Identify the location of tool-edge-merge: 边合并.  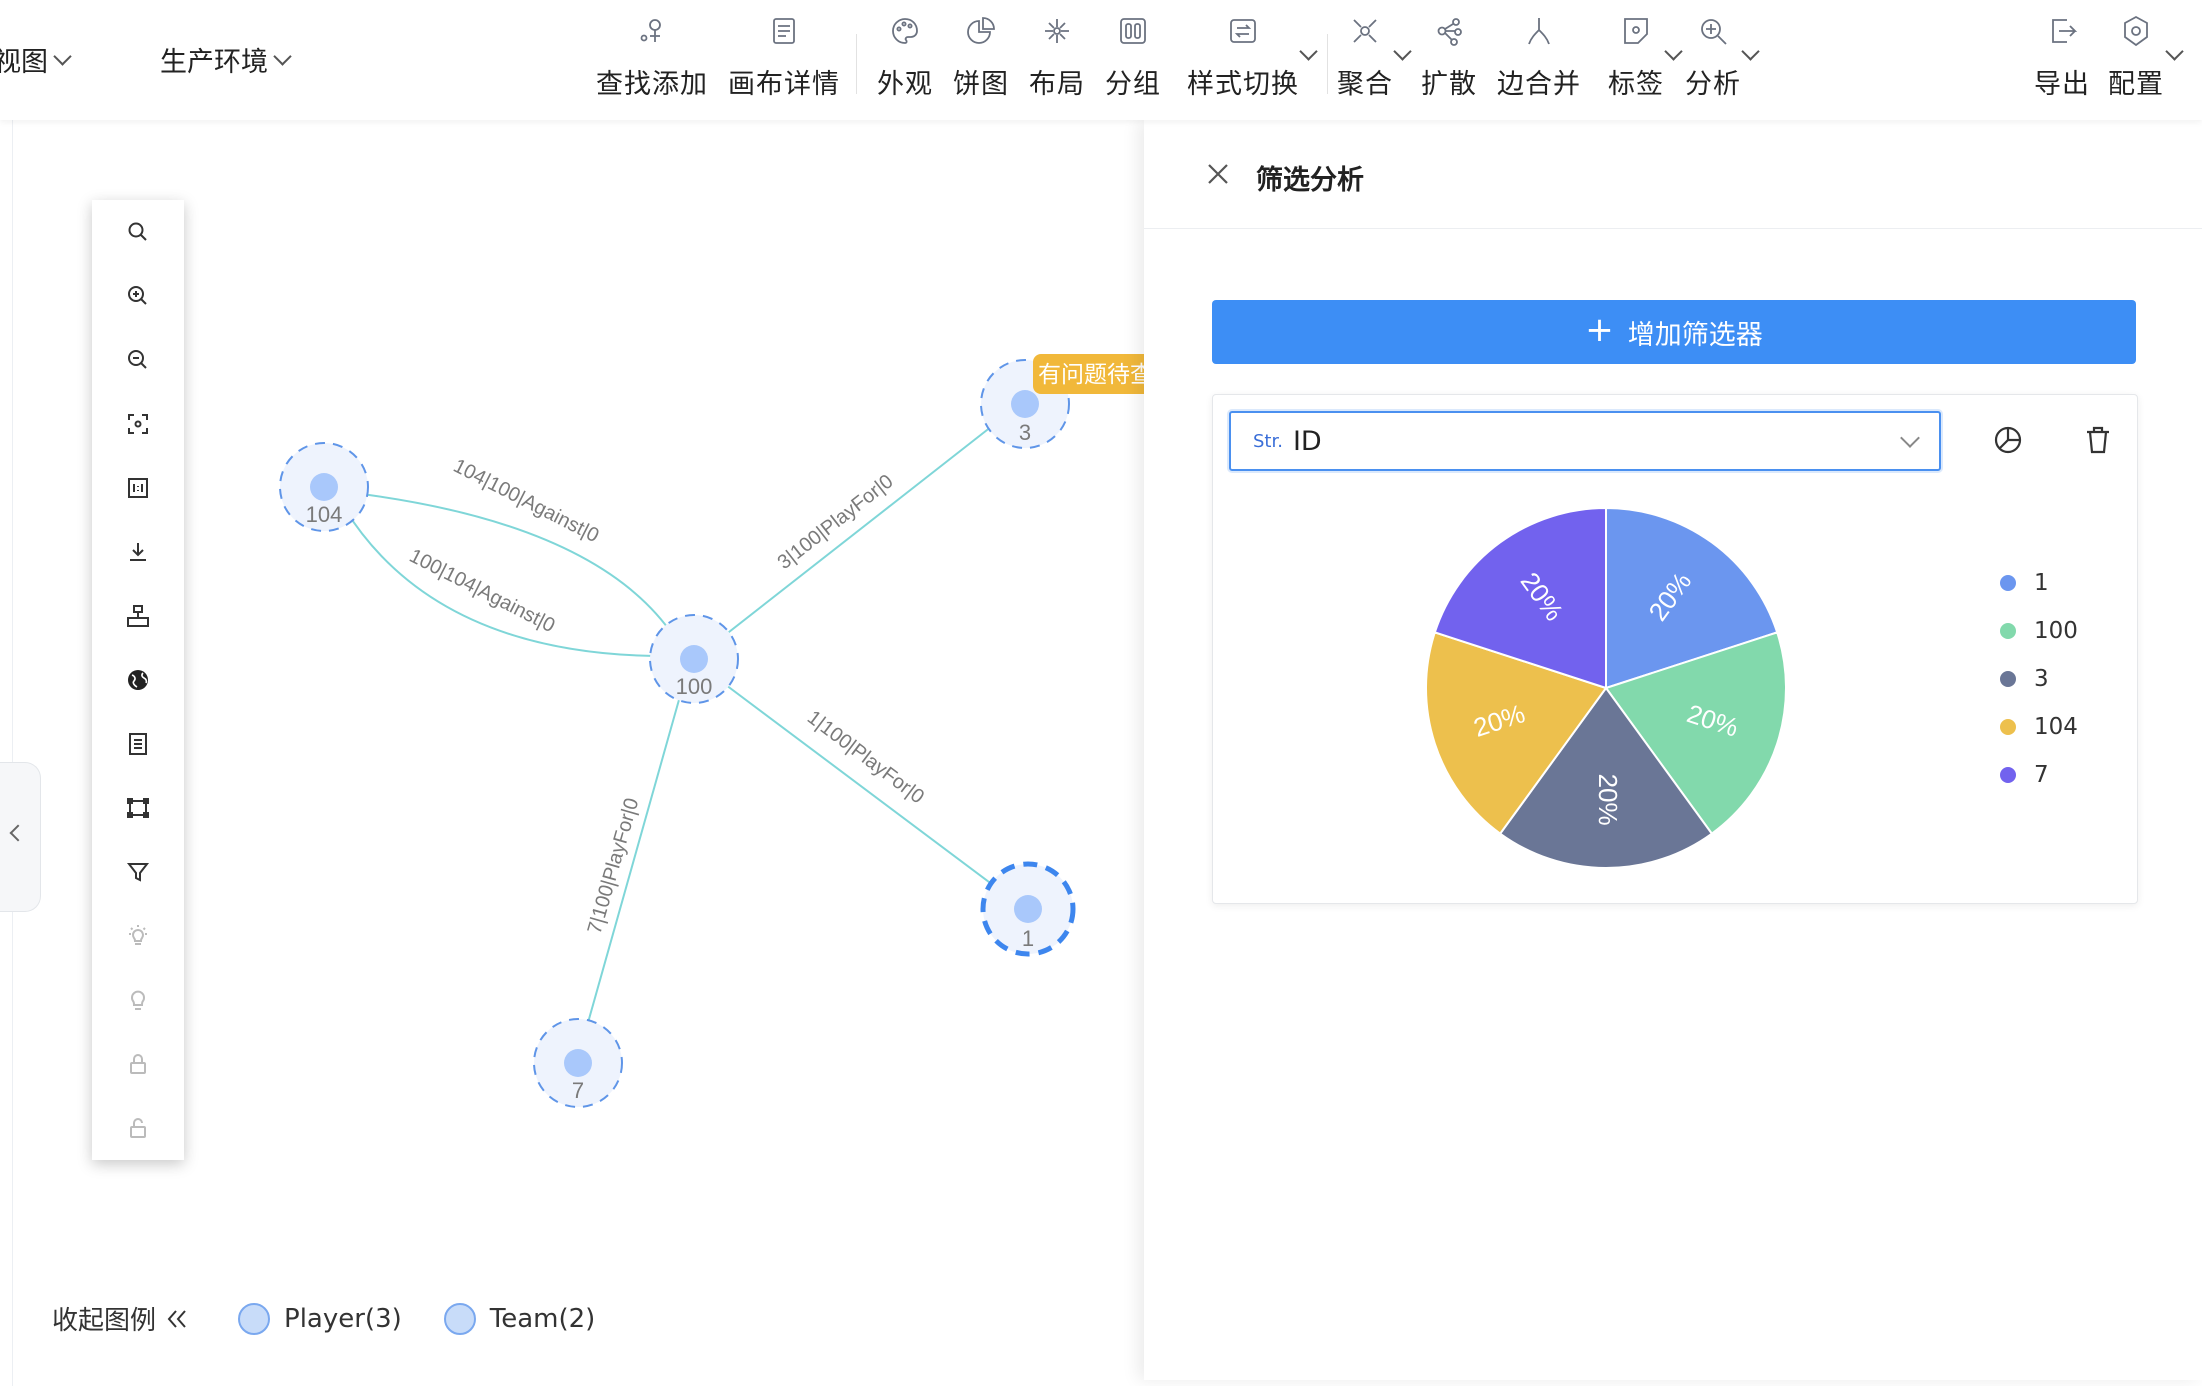
(1539, 57).